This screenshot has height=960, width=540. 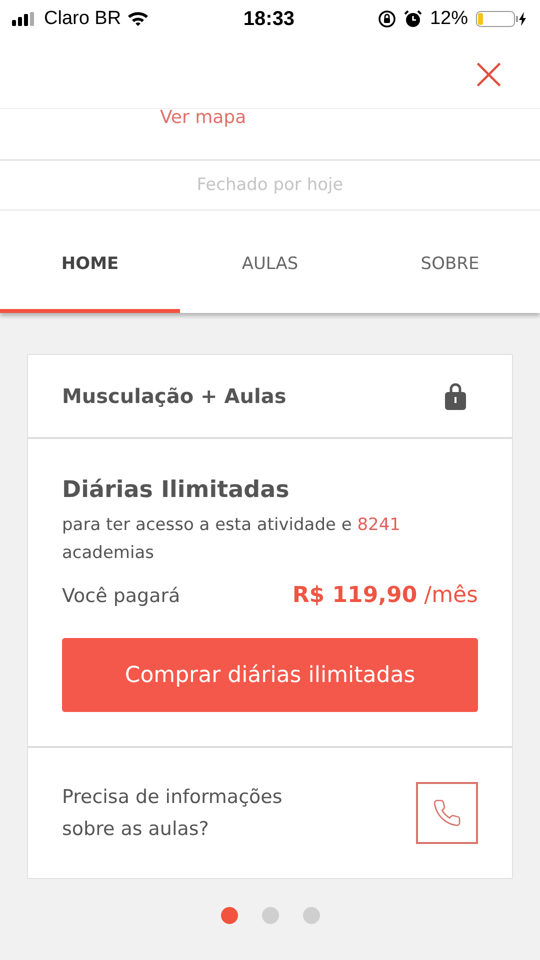 I want to click on tab: SOBRE, so click(x=450, y=262).